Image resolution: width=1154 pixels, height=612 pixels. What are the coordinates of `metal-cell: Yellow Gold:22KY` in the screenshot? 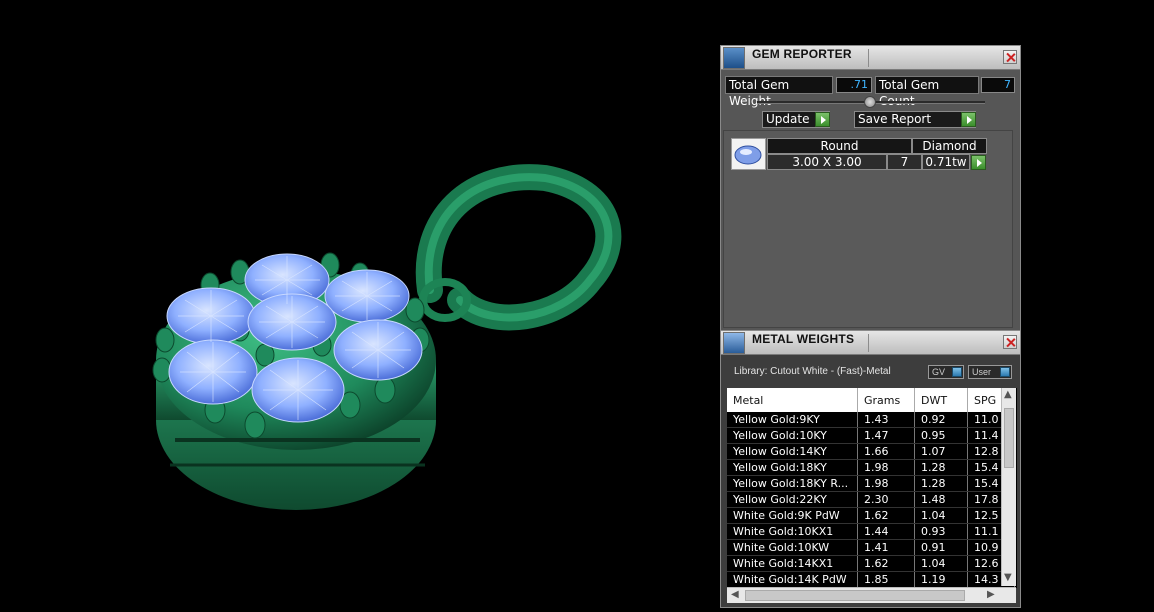 It's located at (792, 499).